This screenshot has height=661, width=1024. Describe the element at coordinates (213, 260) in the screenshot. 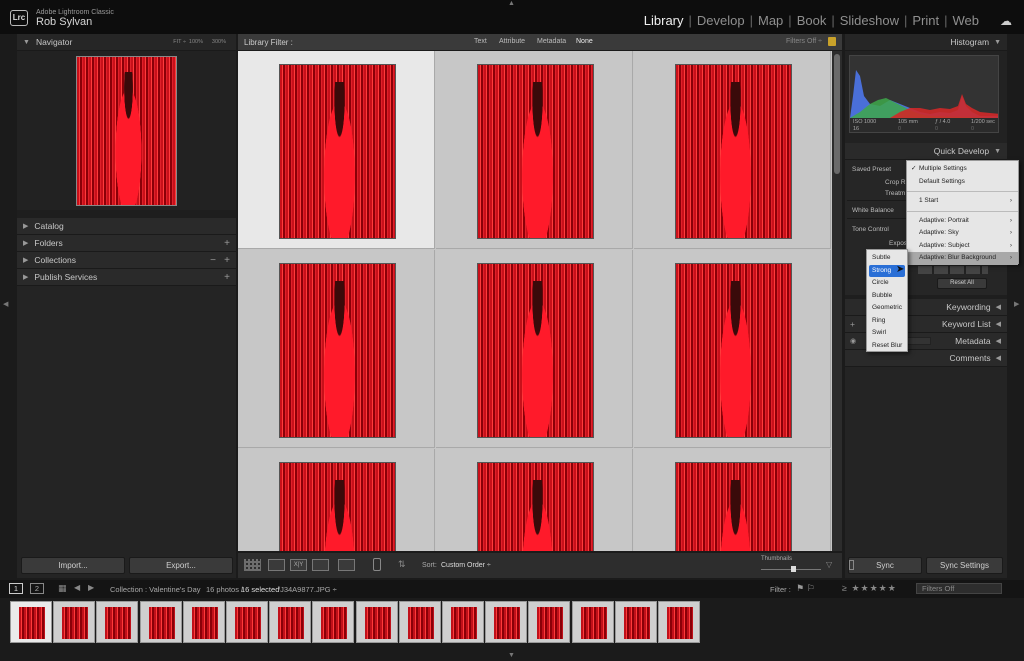

I see `remove-collection-icon: −` at that location.